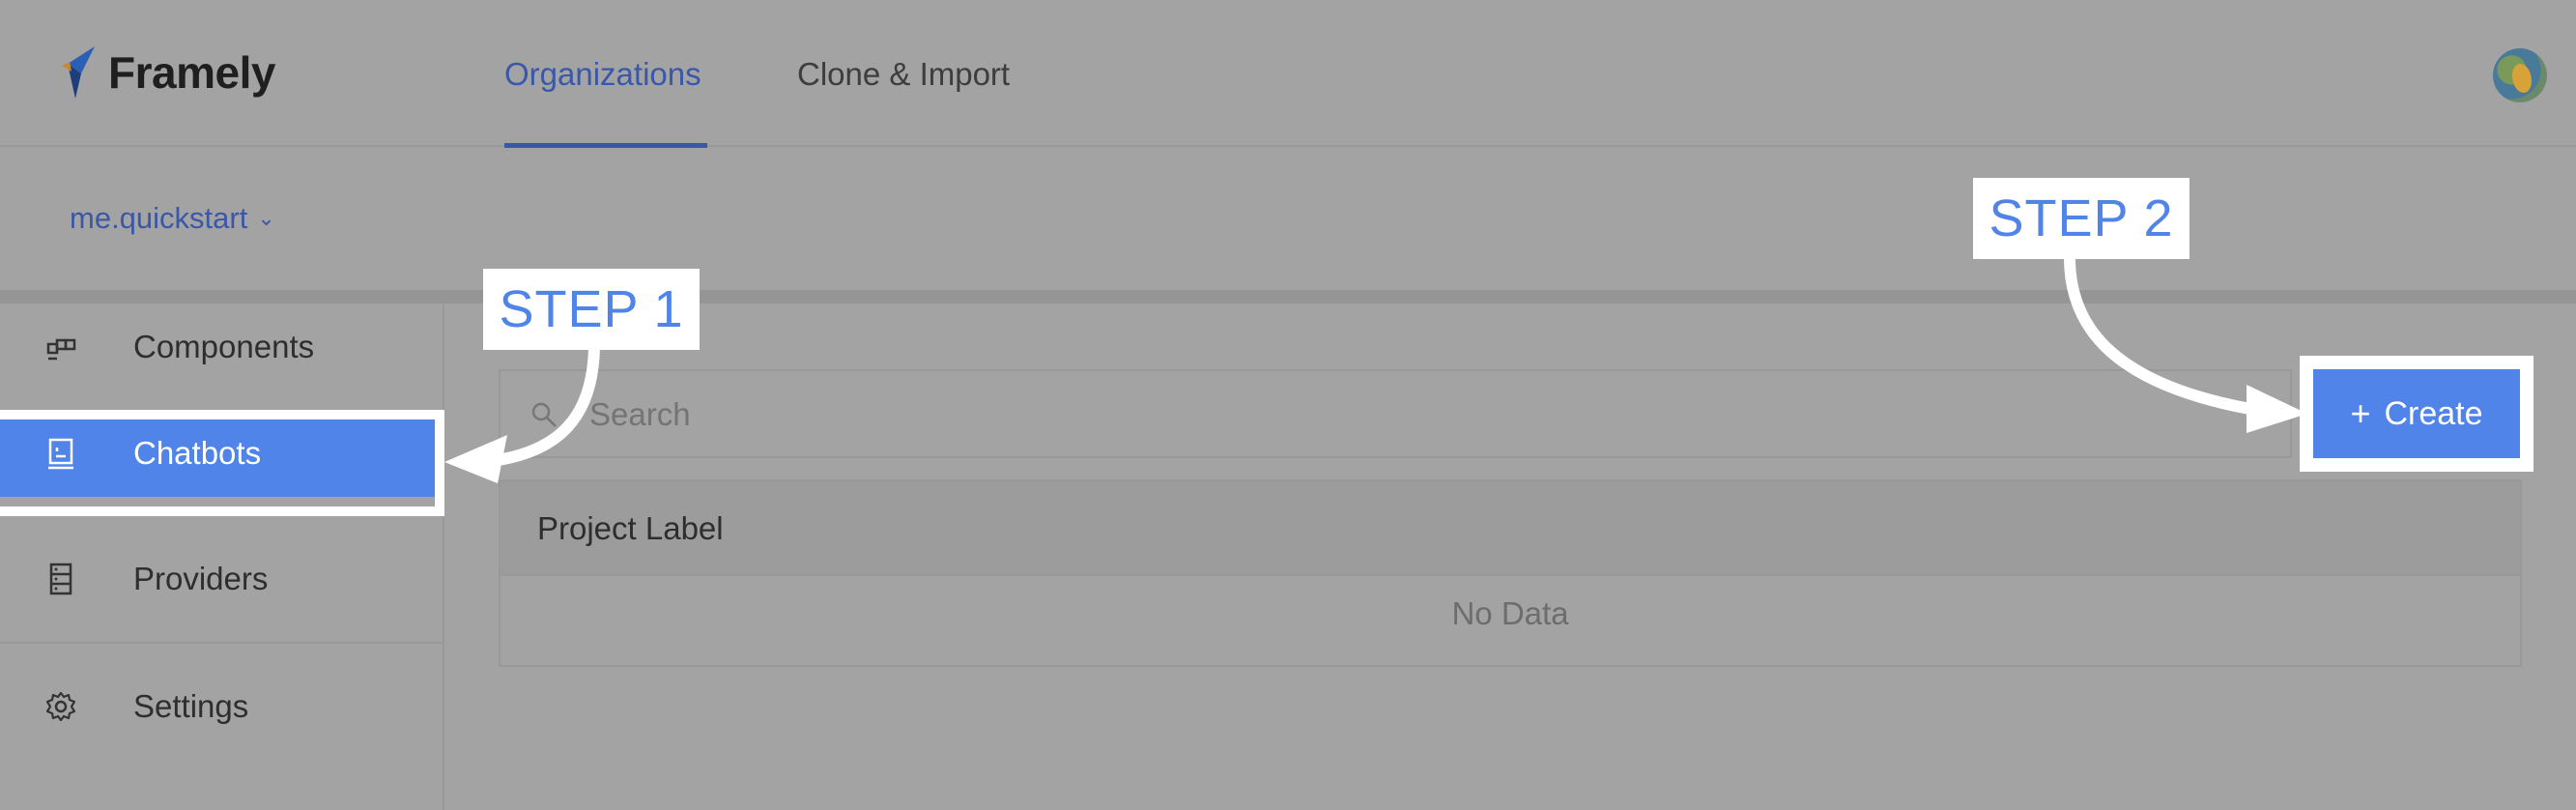 The image size is (2576, 810). What do you see at coordinates (591, 309) in the screenshot?
I see `step-1-label: STEP 1` at bounding box center [591, 309].